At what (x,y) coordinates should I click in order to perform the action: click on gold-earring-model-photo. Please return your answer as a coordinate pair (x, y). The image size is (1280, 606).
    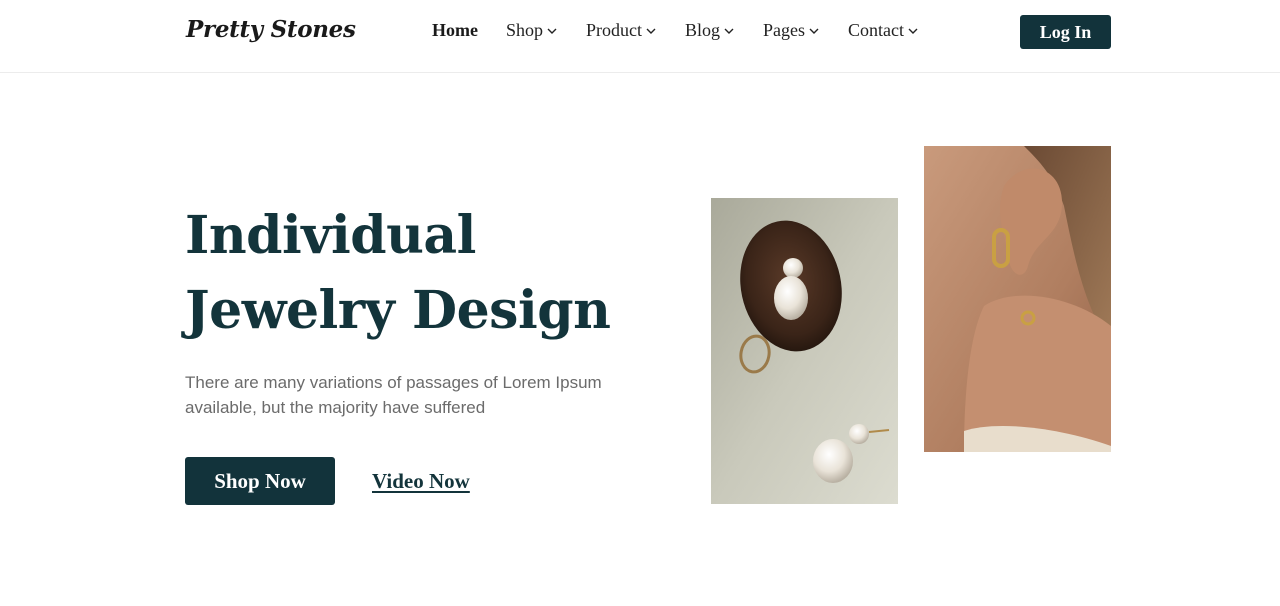
    Looking at the image, I should click on (1017, 299).